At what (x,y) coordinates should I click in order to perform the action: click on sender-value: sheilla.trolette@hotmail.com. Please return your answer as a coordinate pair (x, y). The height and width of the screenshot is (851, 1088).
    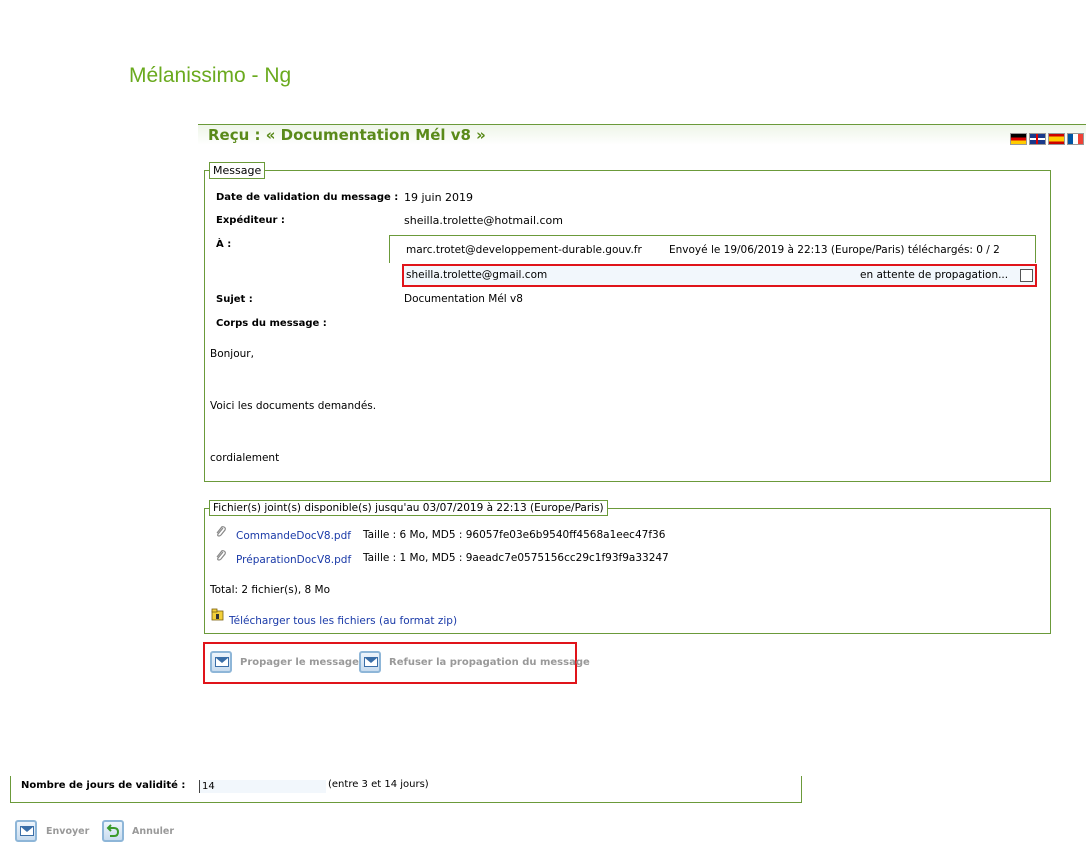
    Looking at the image, I should click on (483, 220).